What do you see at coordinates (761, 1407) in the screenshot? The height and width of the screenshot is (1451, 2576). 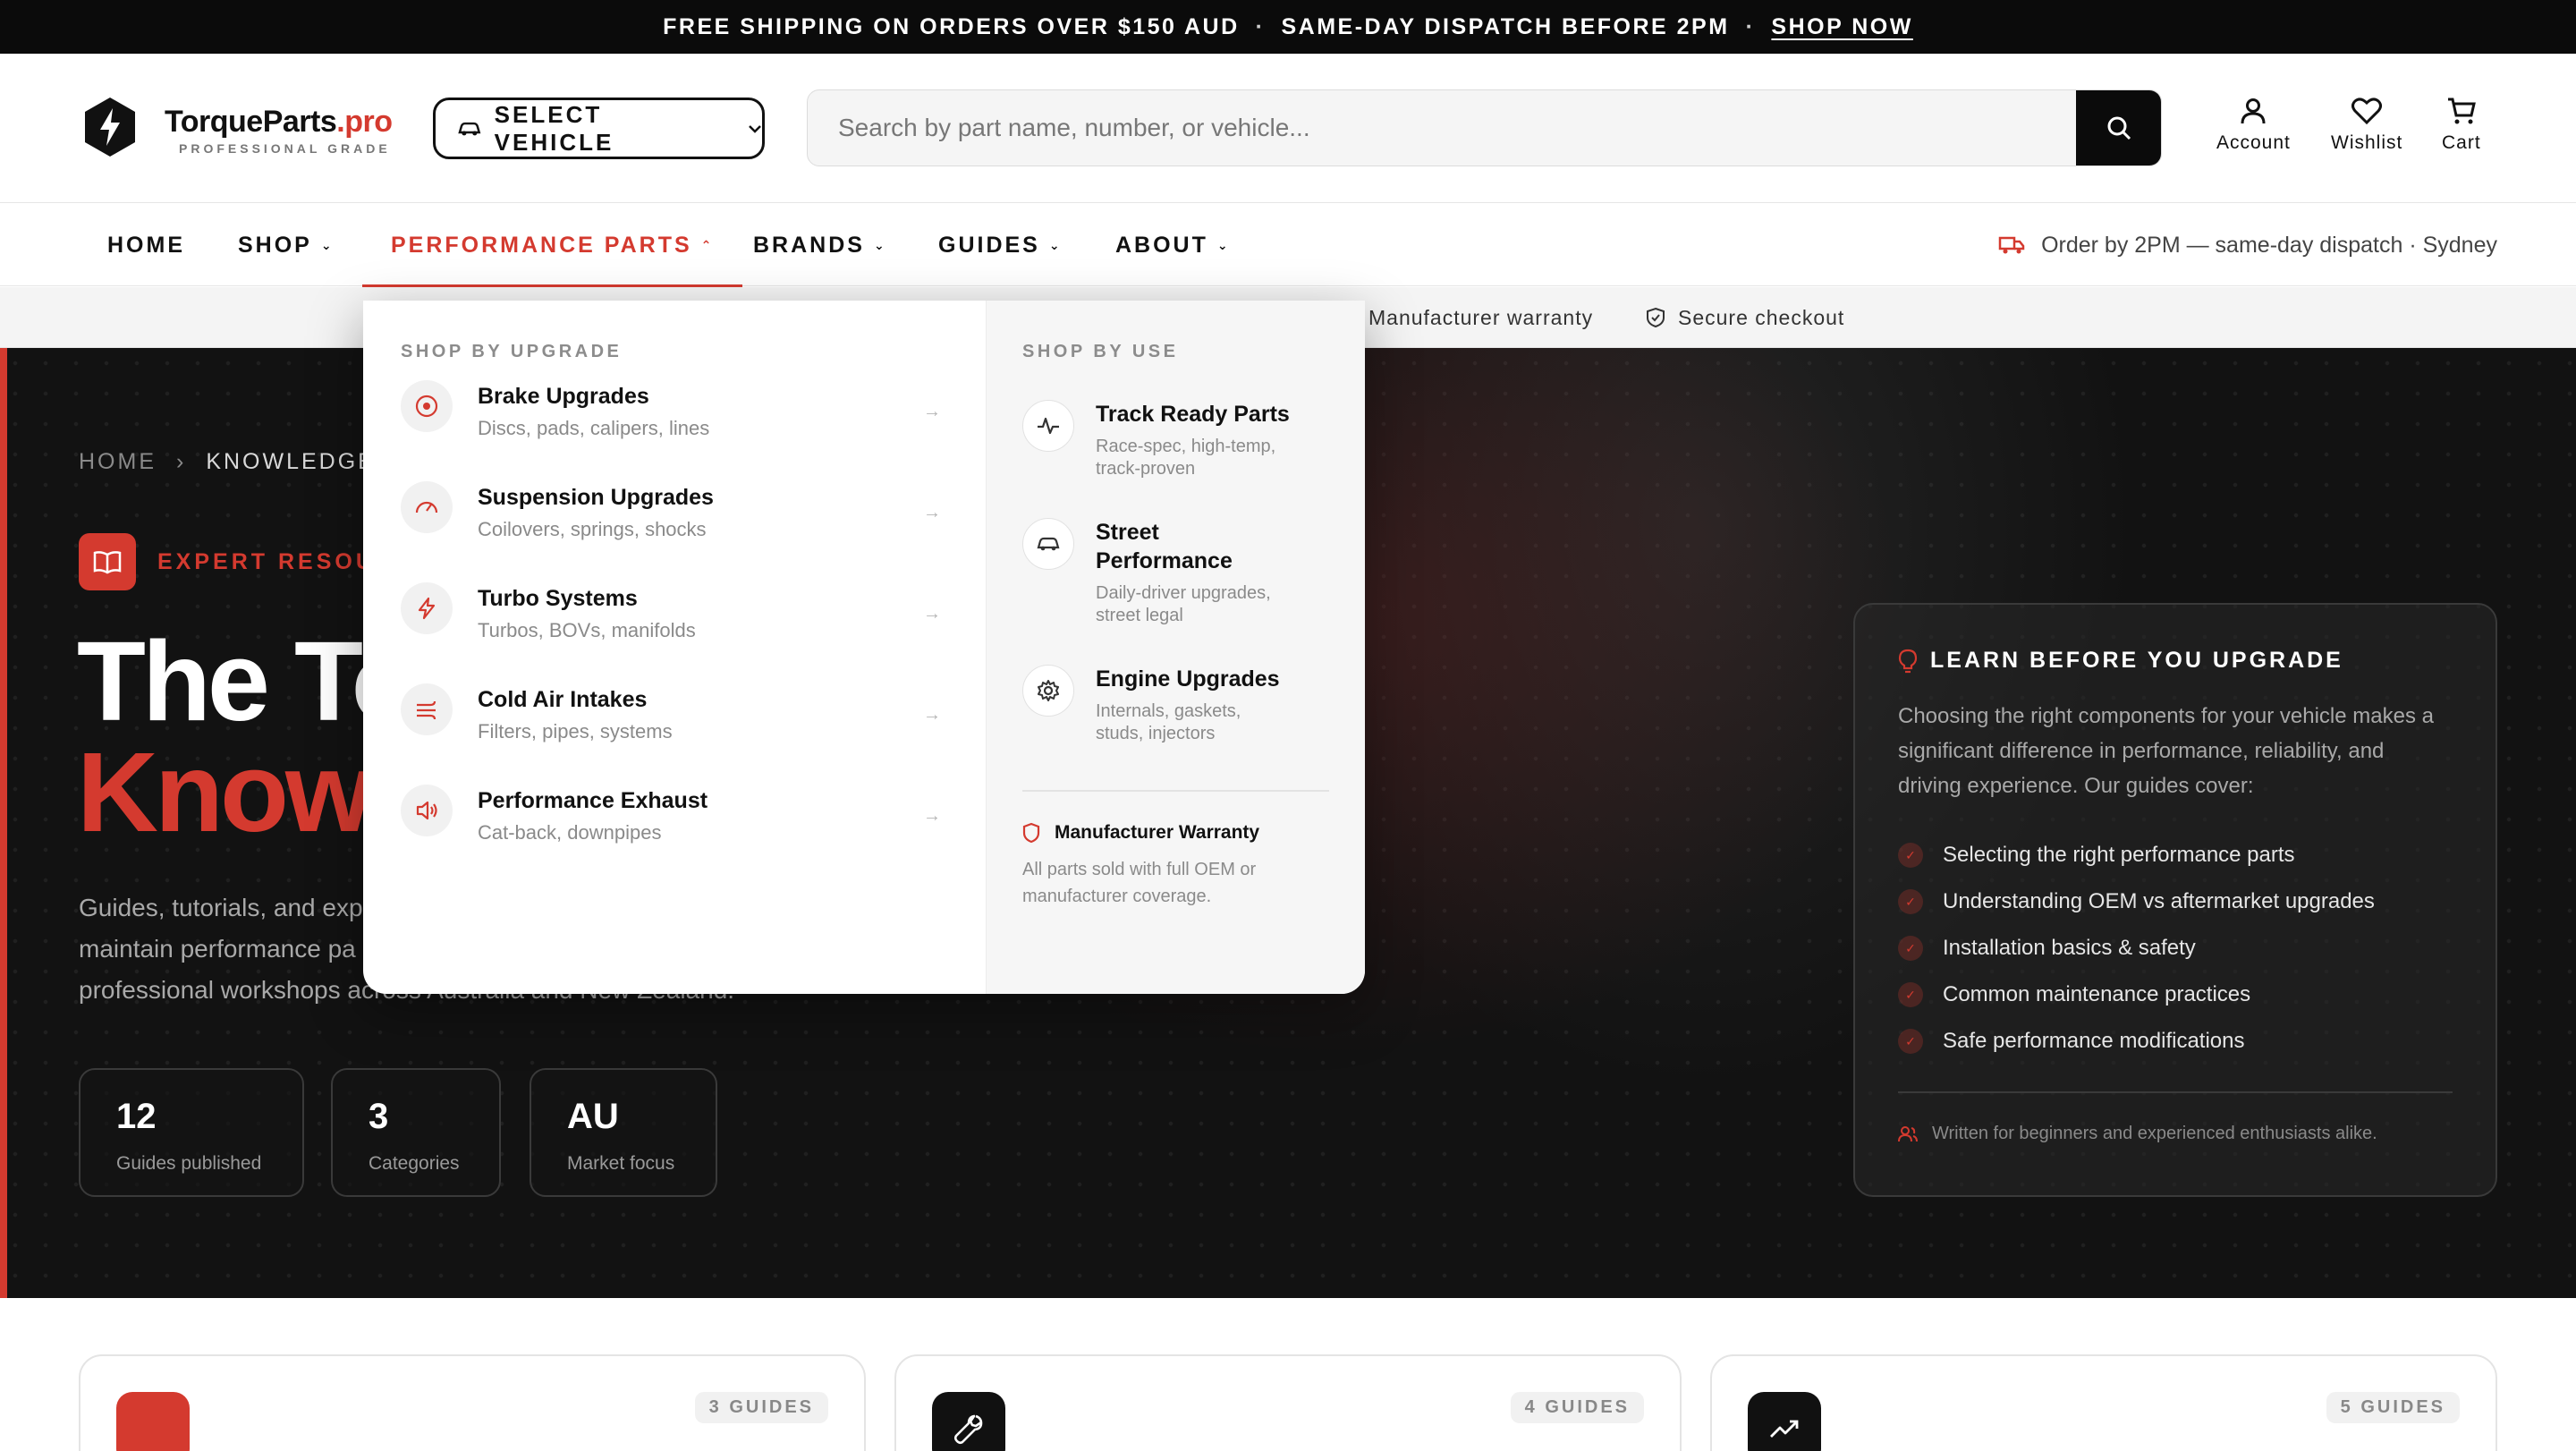 I see `guide-count-badge: 3 GUIDES` at bounding box center [761, 1407].